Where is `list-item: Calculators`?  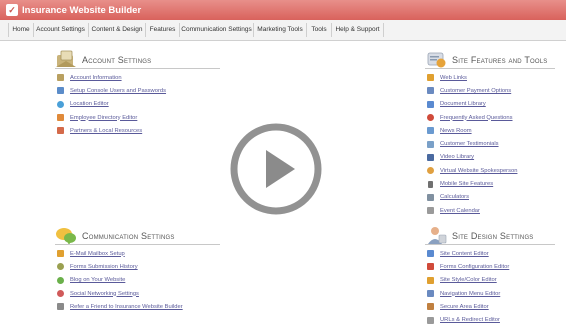 list-item: Calculators is located at coordinates (472, 197).